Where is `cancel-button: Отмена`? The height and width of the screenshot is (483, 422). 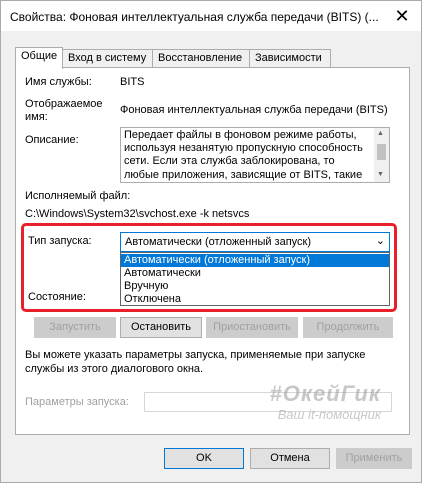
cancel-button: Отмена is located at coordinates (290, 458).